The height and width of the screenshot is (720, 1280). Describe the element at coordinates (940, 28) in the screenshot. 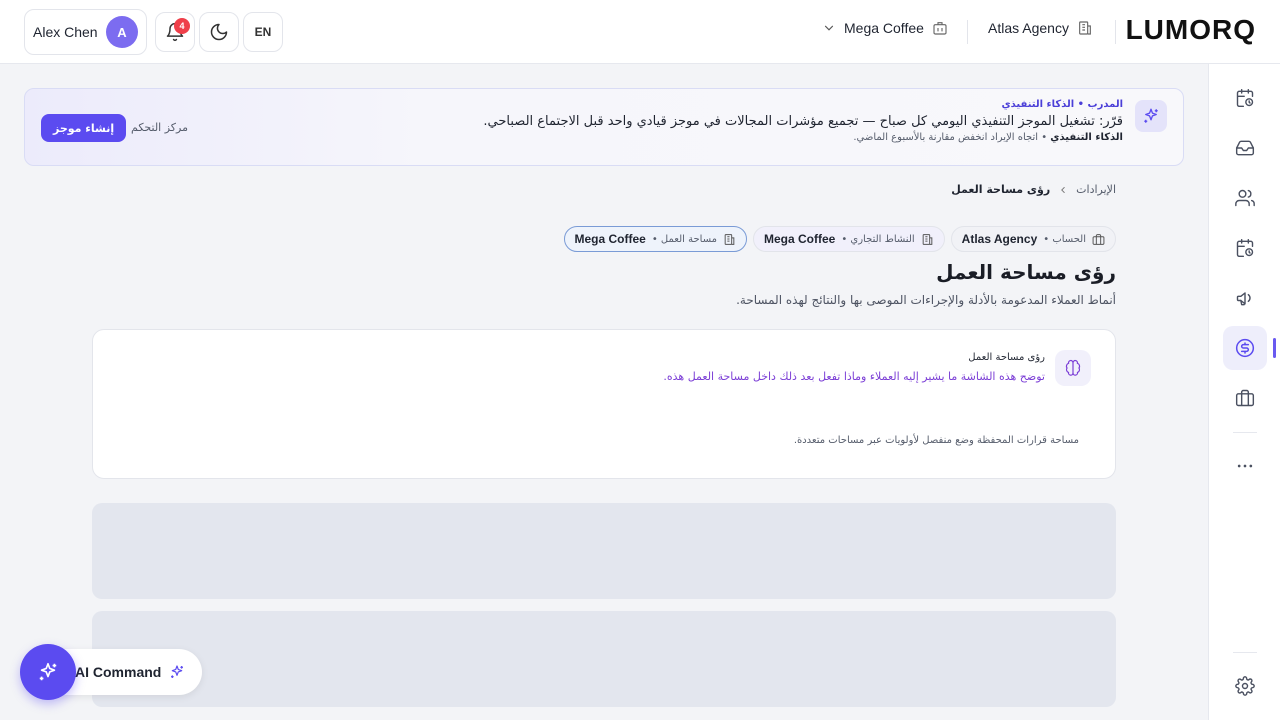

I see `building-icon` at that location.